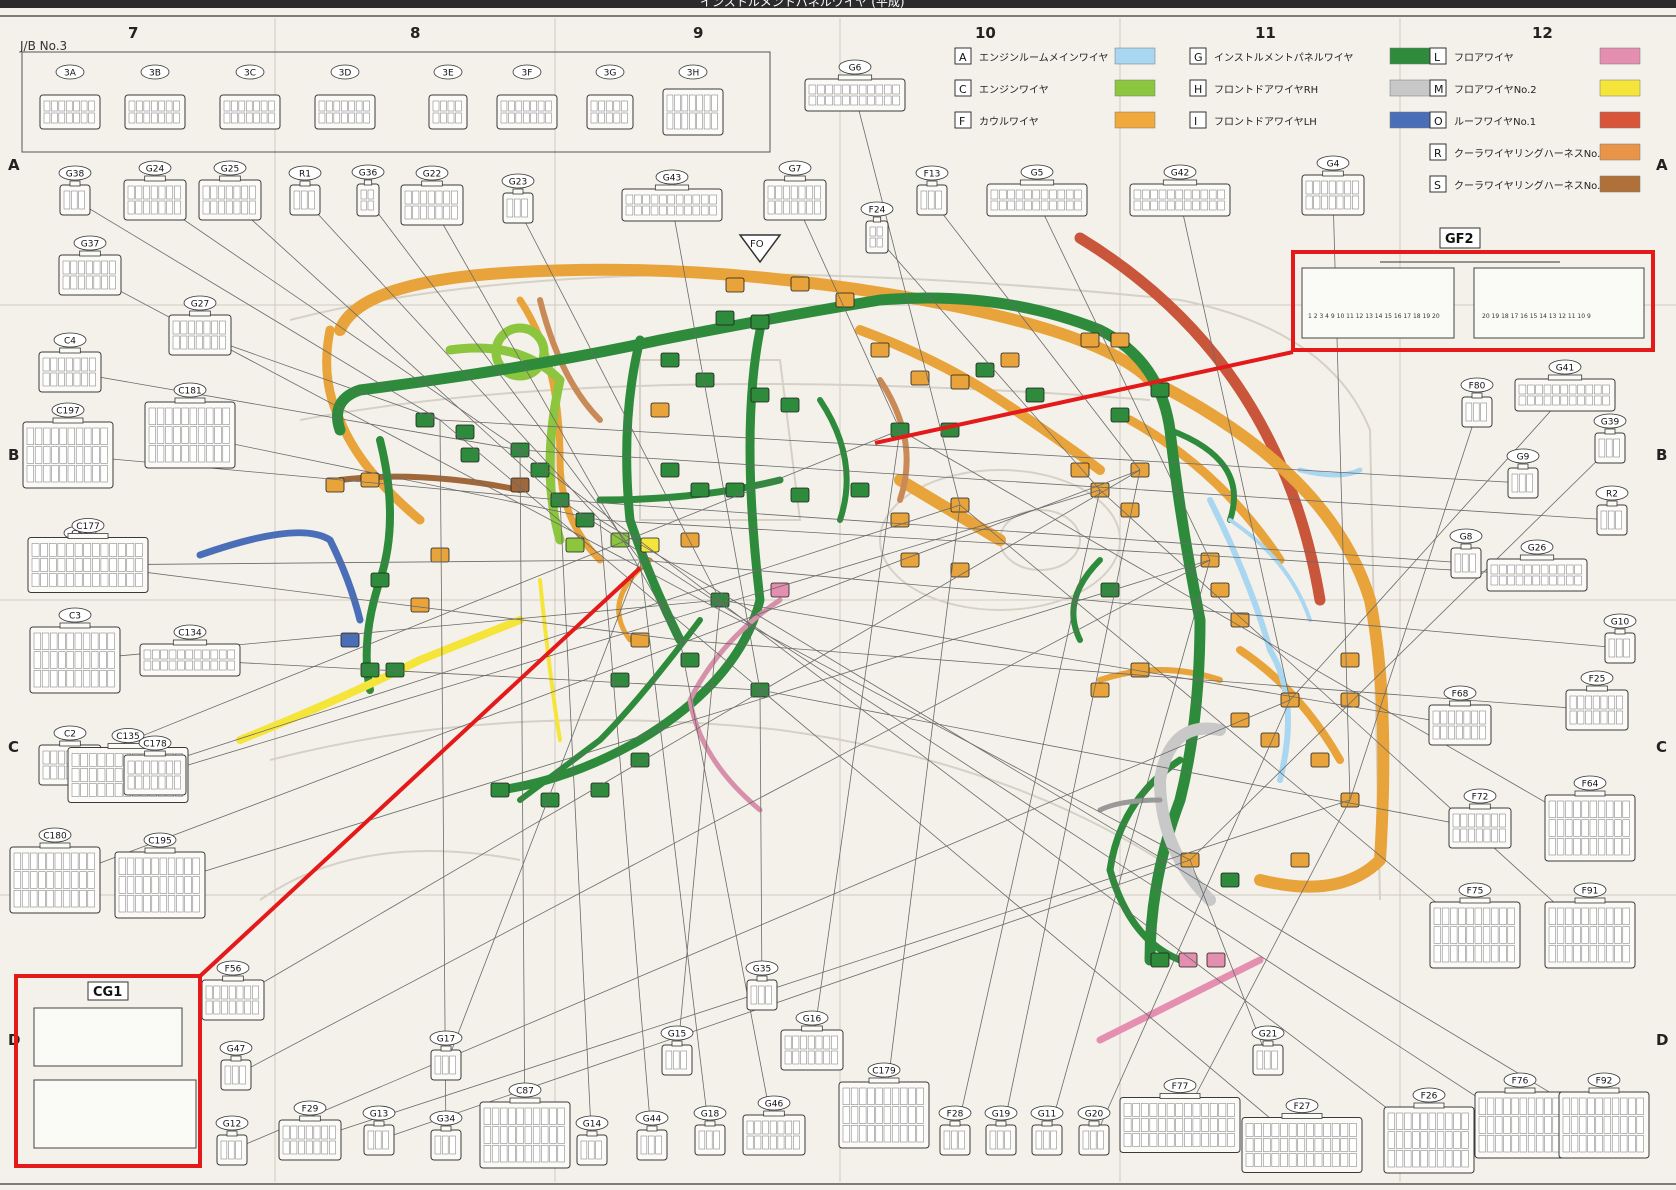 The width and height of the screenshot is (1676, 1190). What do you see at coordinates (877, 237) in the screenshot?
I see `connector-body` at bounding box center [877, 237].